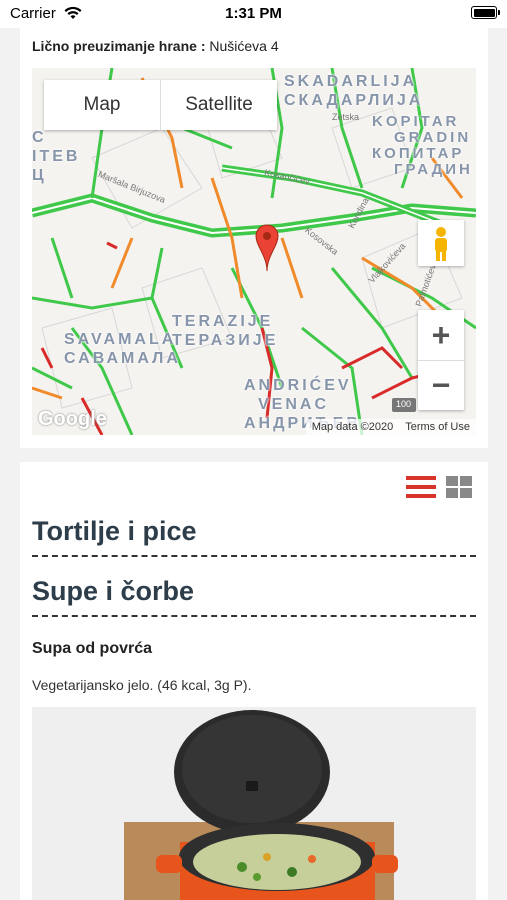  I want to click on pickup-info: Lično preuzimanje hrane : Nušićeva 4, so click(155, 46).